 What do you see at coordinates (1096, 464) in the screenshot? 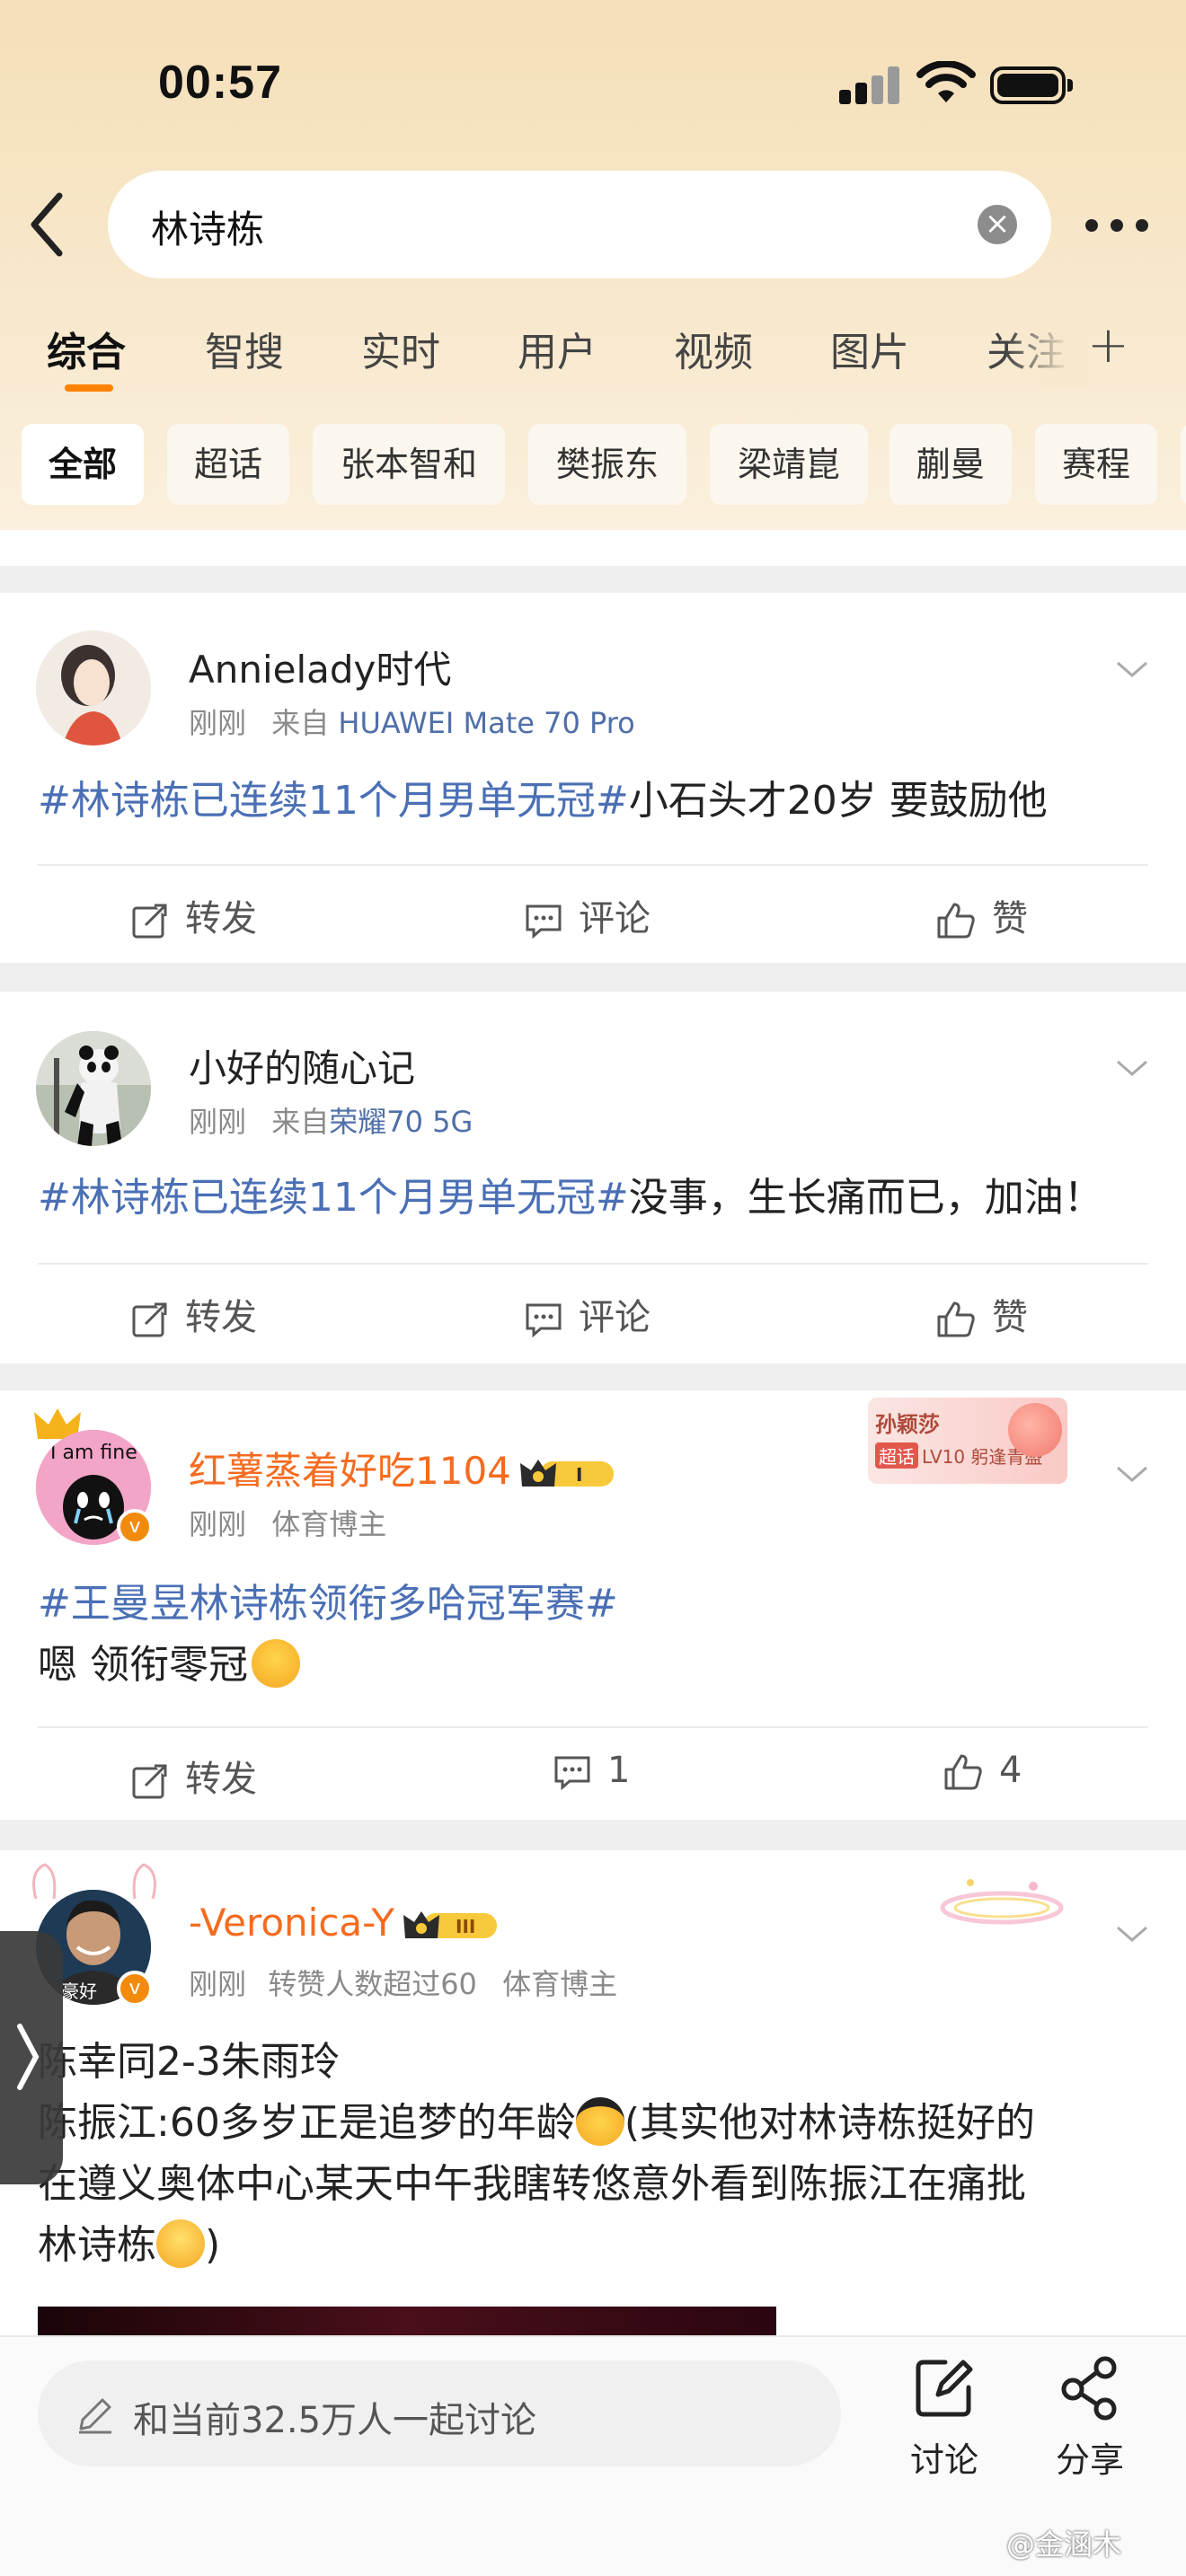
I see `chip-schedule: 赛程` at bounding box center [1096, 464].